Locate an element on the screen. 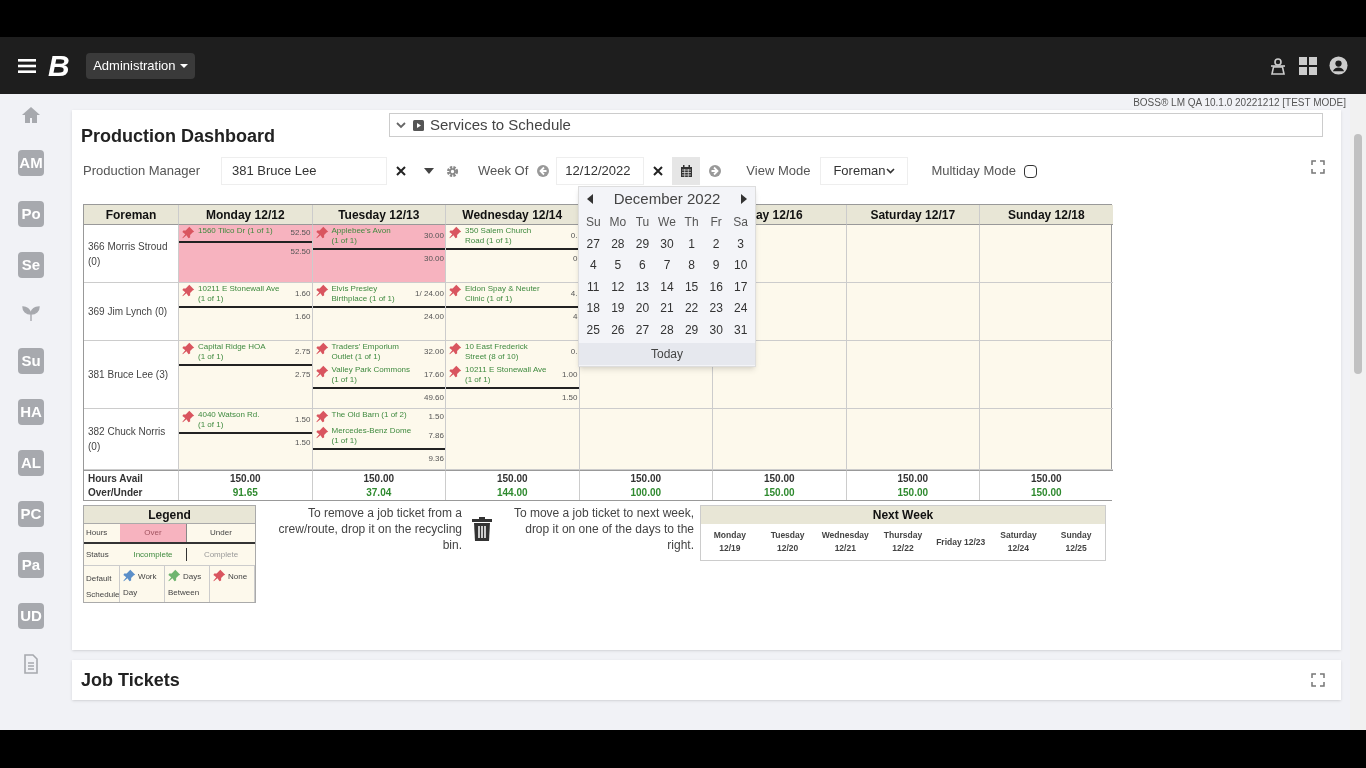  job-ticket: Valley Park Commons (1 of 1) 17.60 is located at coordinates (378, 374).